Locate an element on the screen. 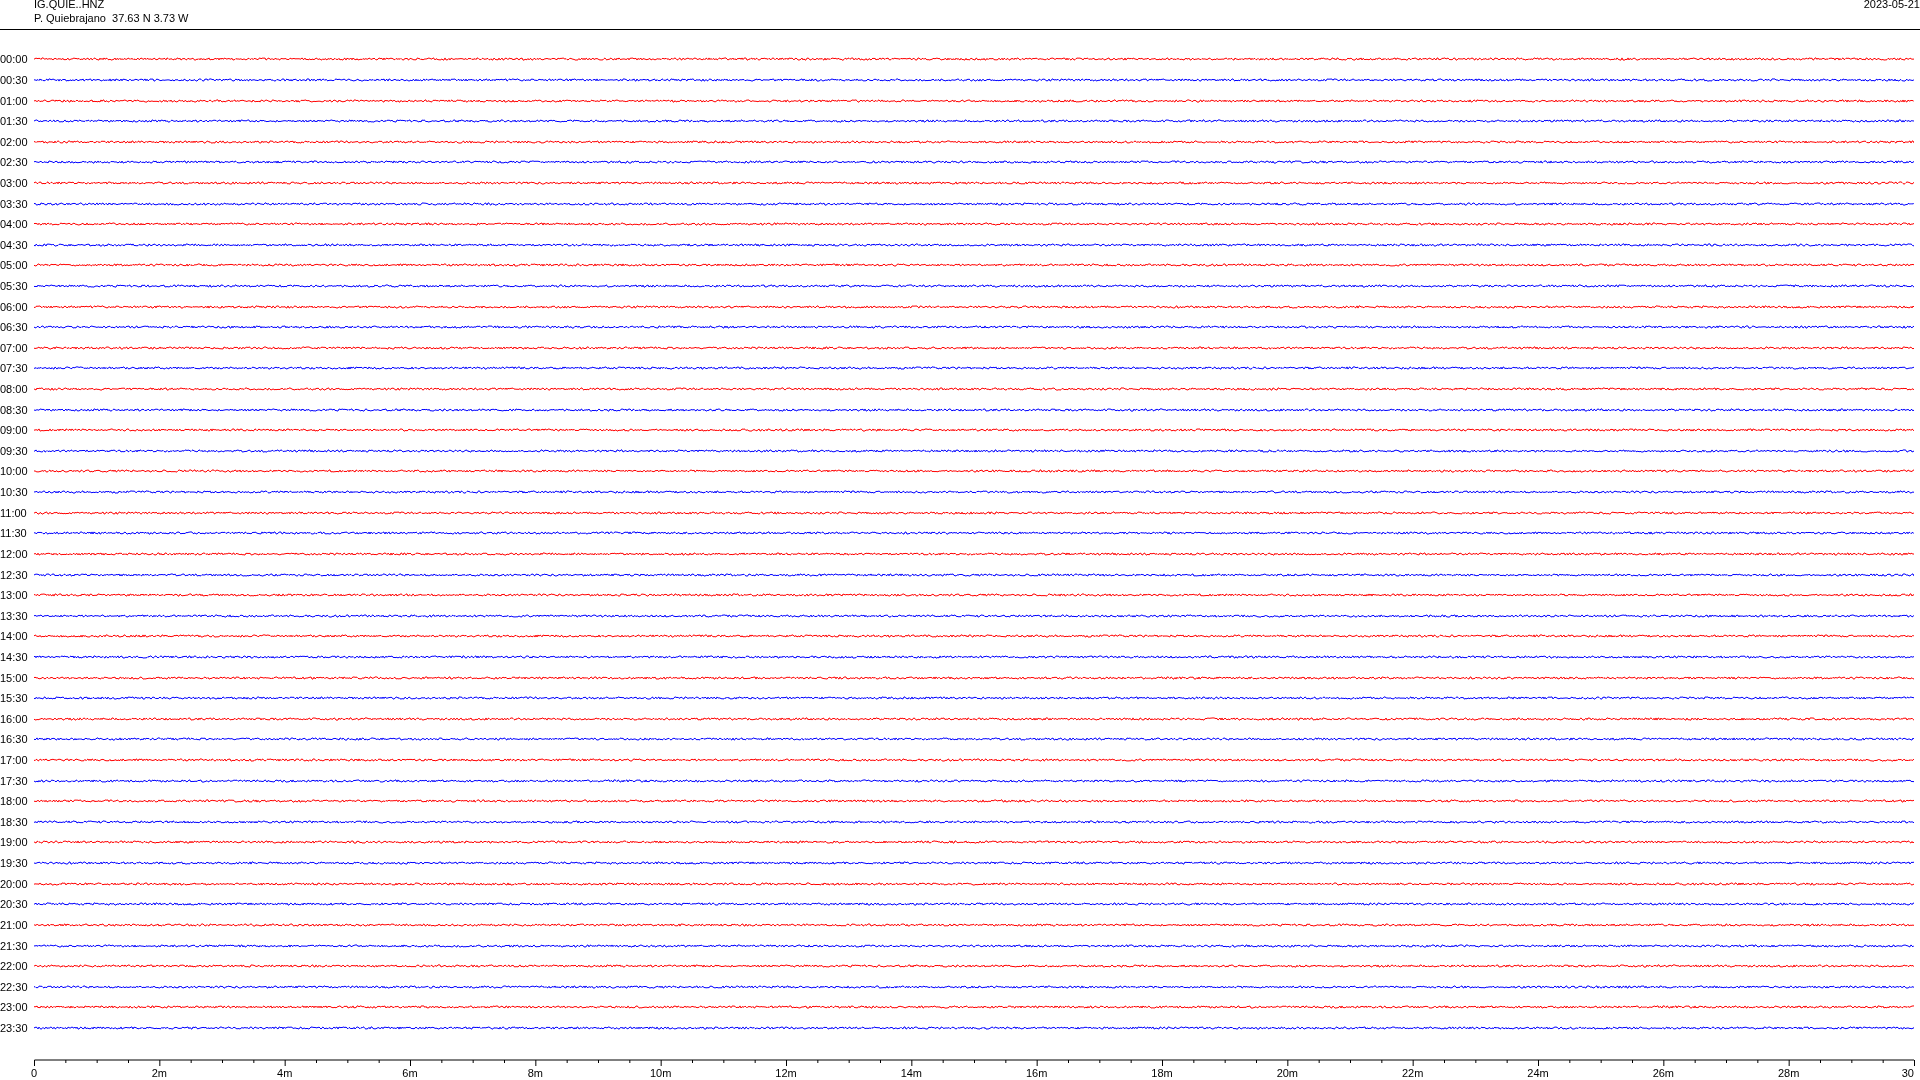 The height and width of the screenshot is (1080, 1920). time-label: 03:30 is located at coordinates (14, 203).